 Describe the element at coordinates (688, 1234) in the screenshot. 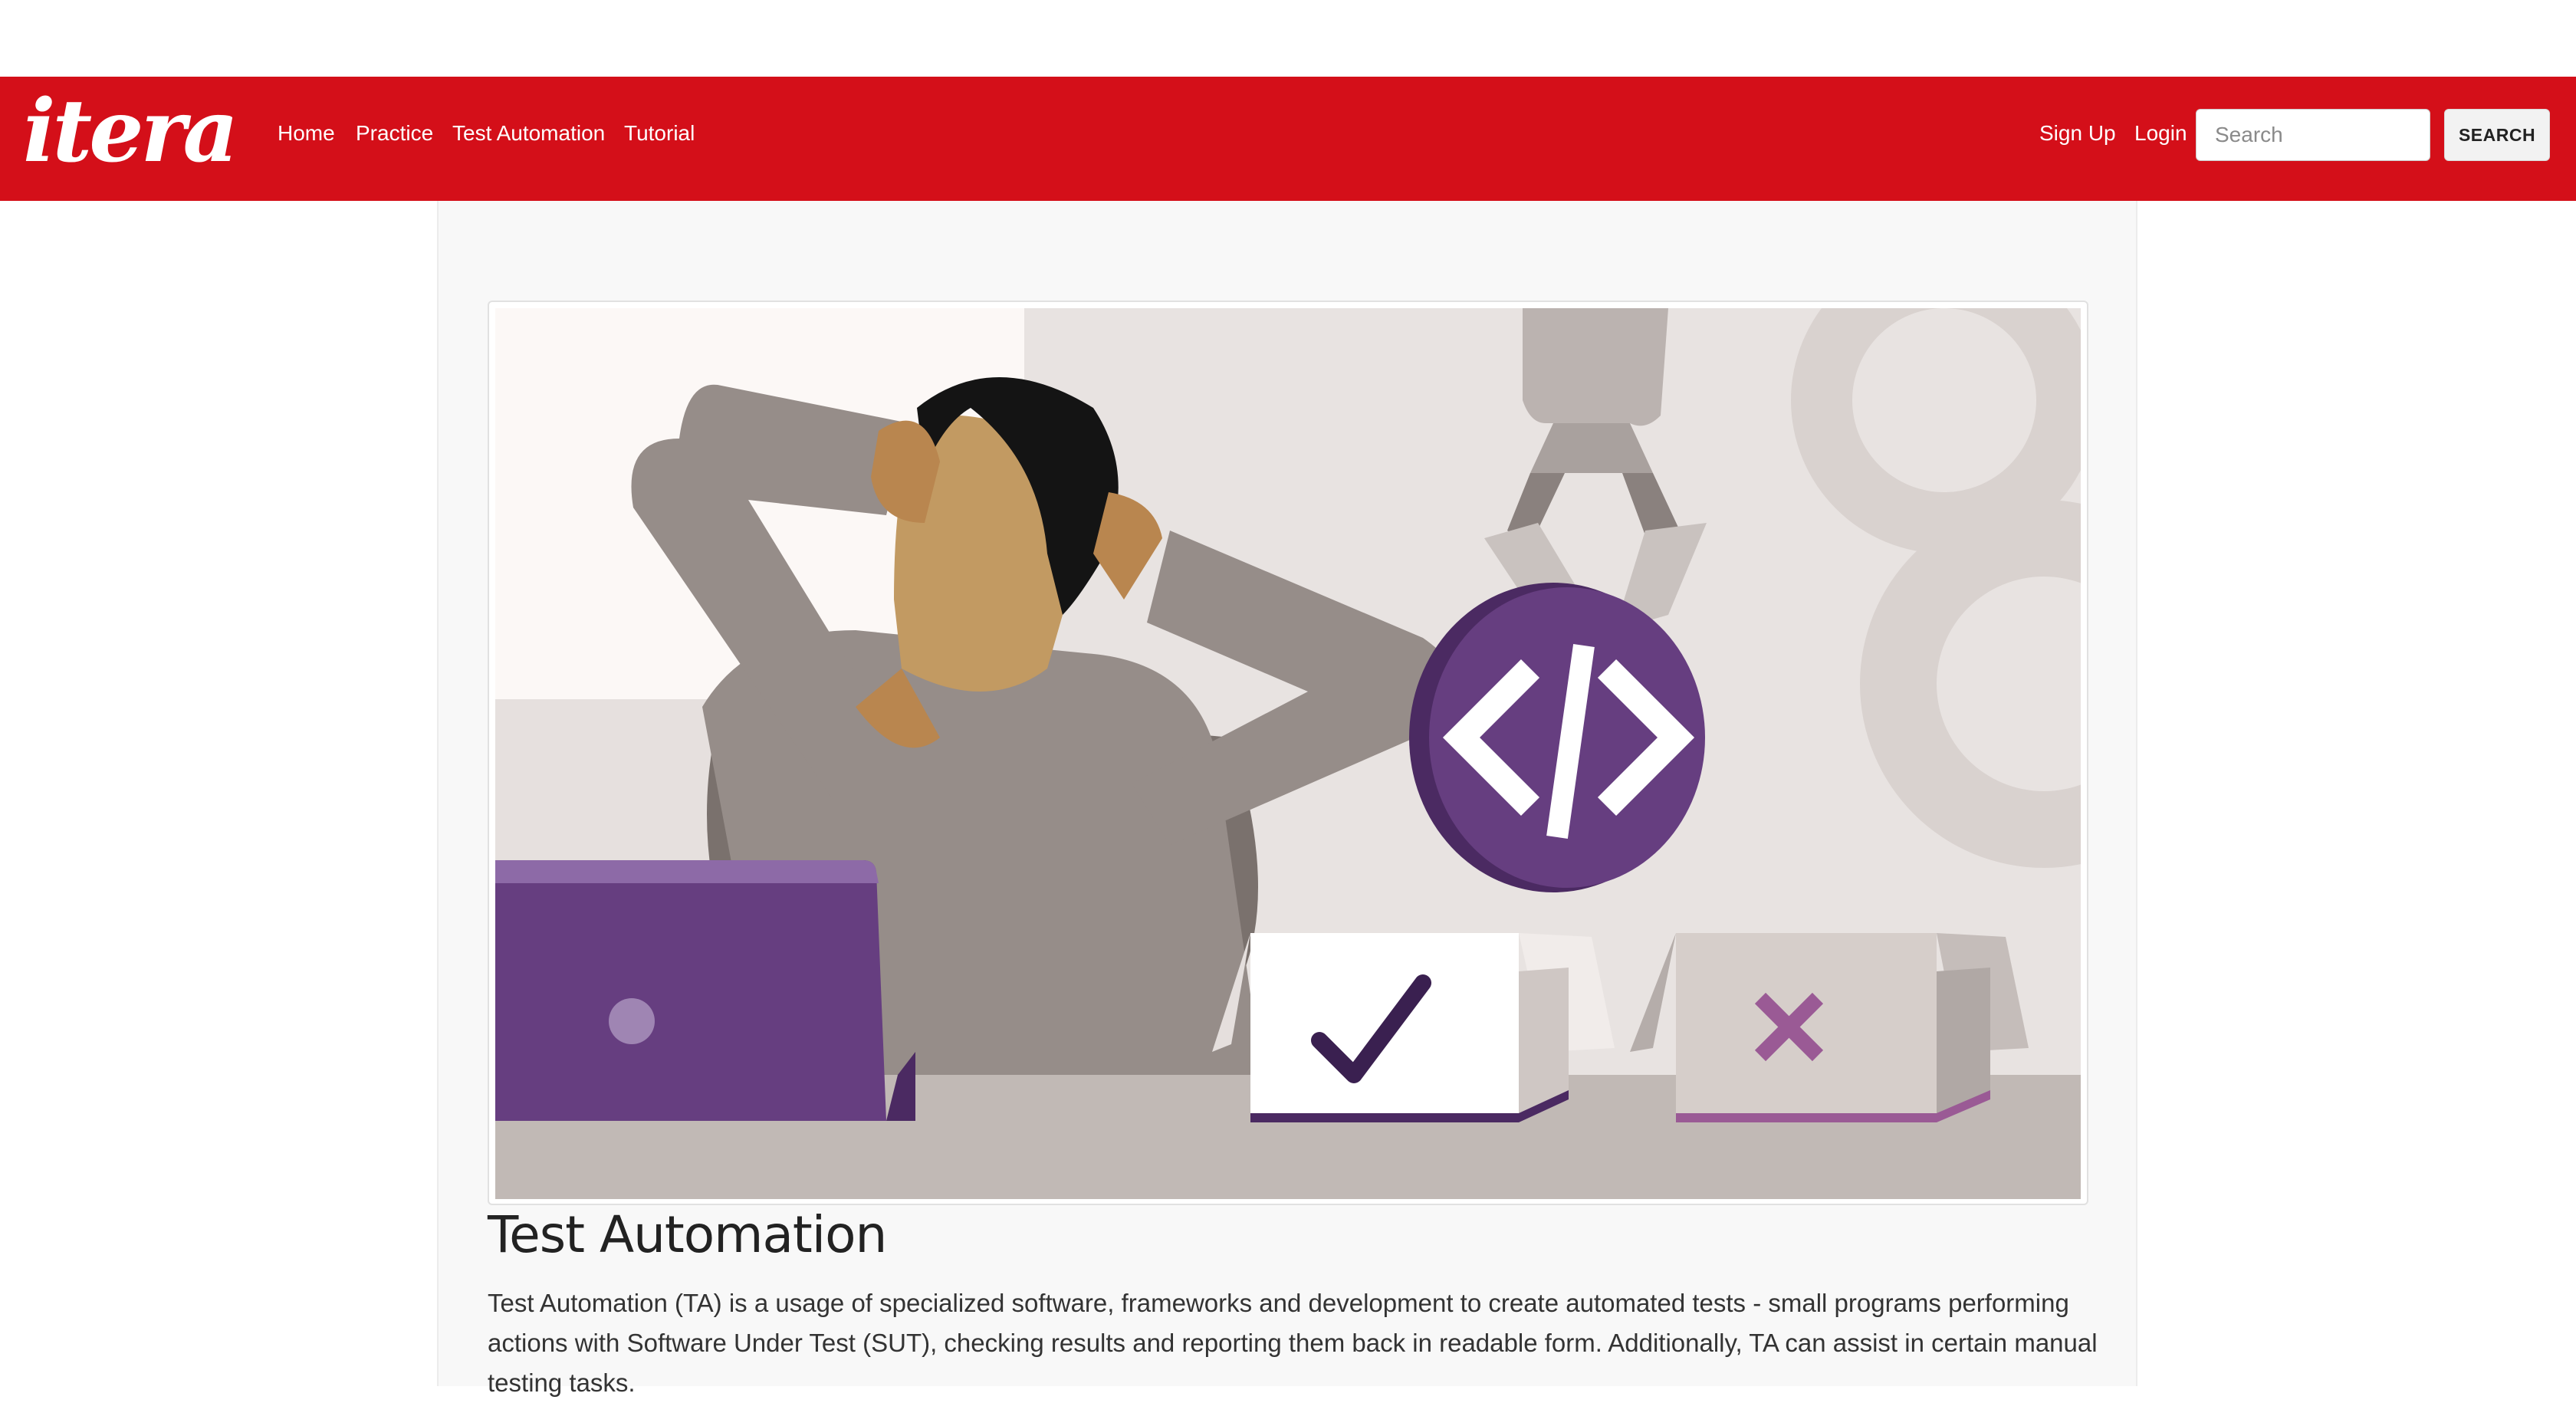

I see `page-title: Test Automation` at that location.